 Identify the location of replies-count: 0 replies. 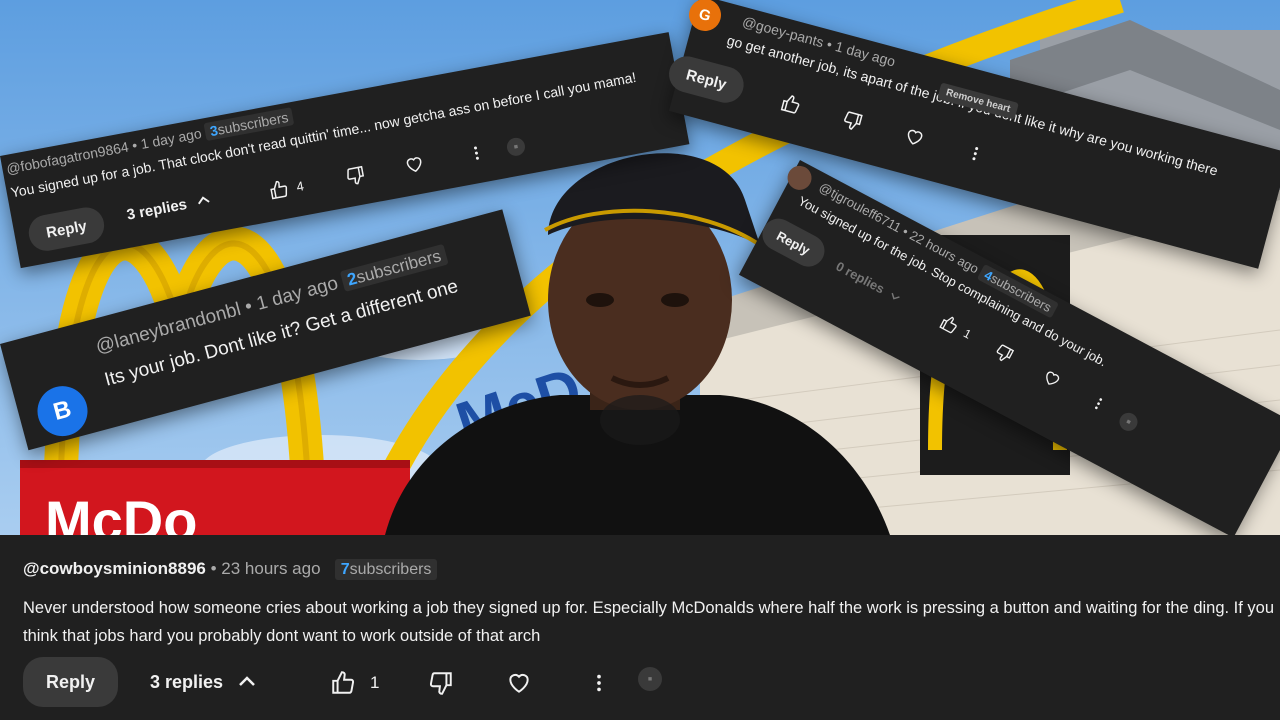
(860, 277).